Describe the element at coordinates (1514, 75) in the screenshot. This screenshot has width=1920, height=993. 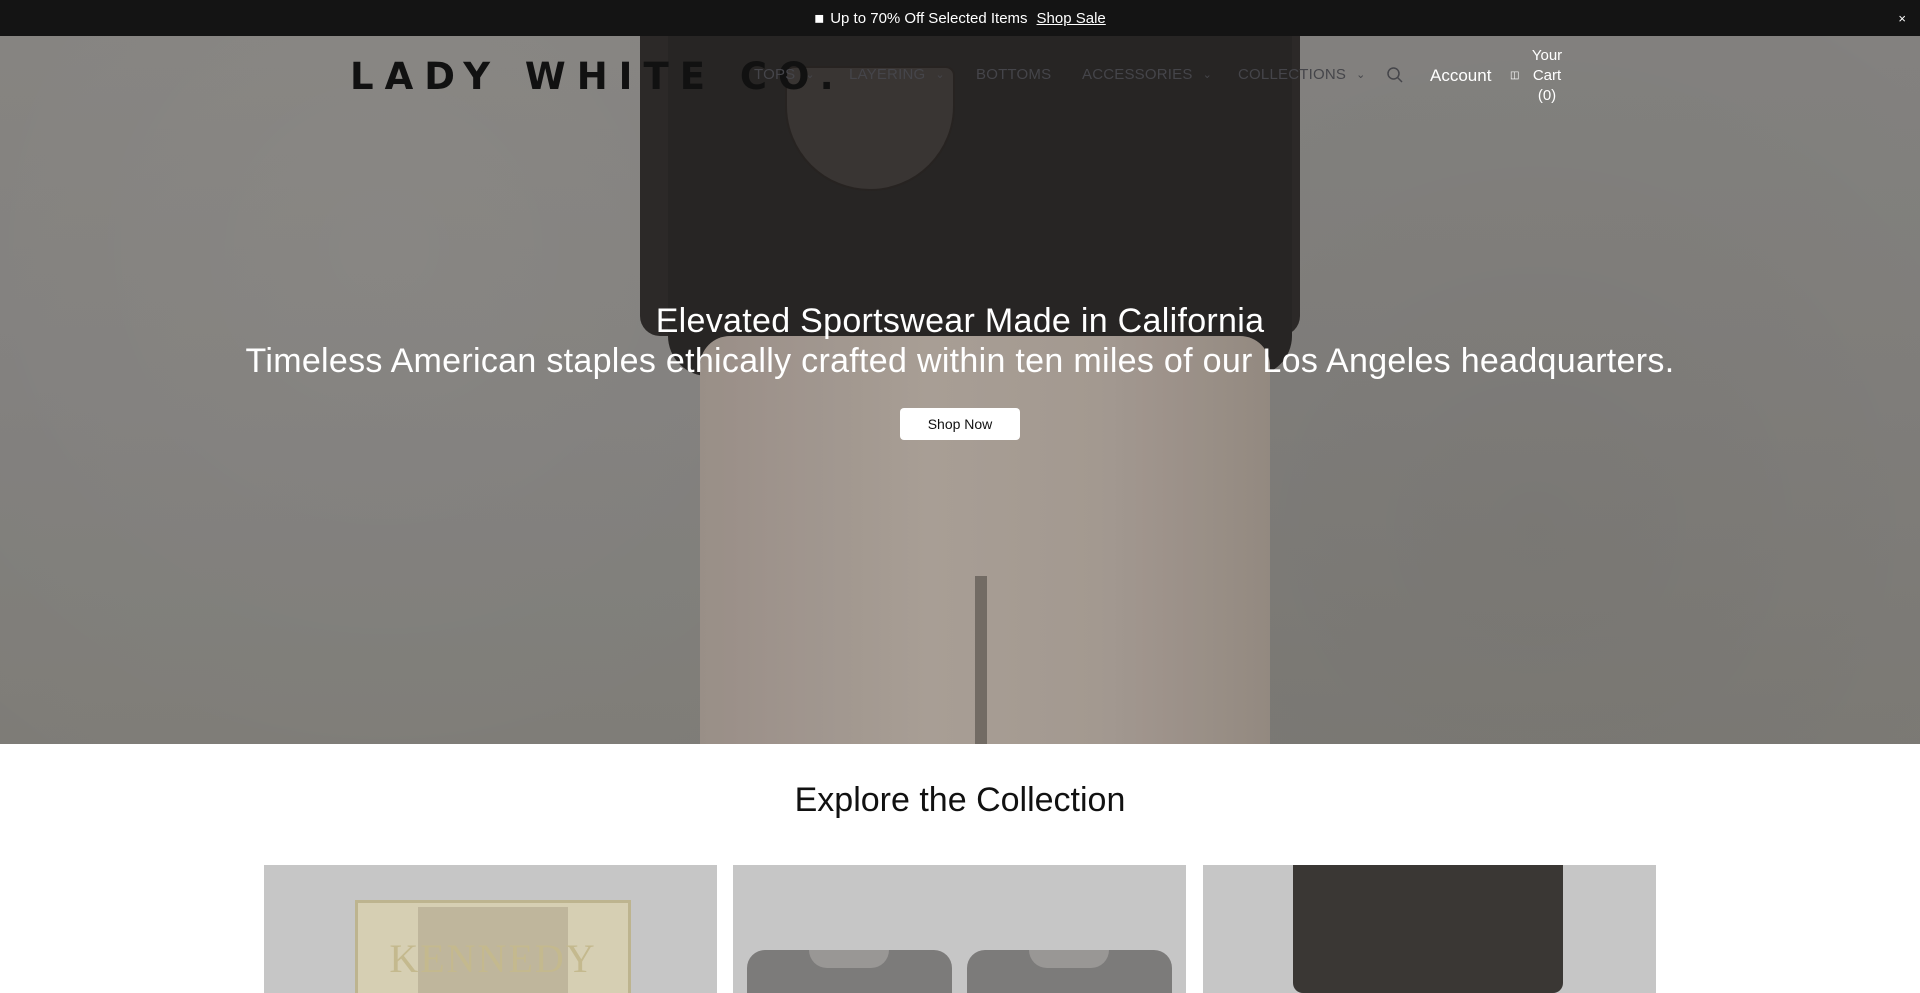
I see `cart-icon: ◫` at that location.